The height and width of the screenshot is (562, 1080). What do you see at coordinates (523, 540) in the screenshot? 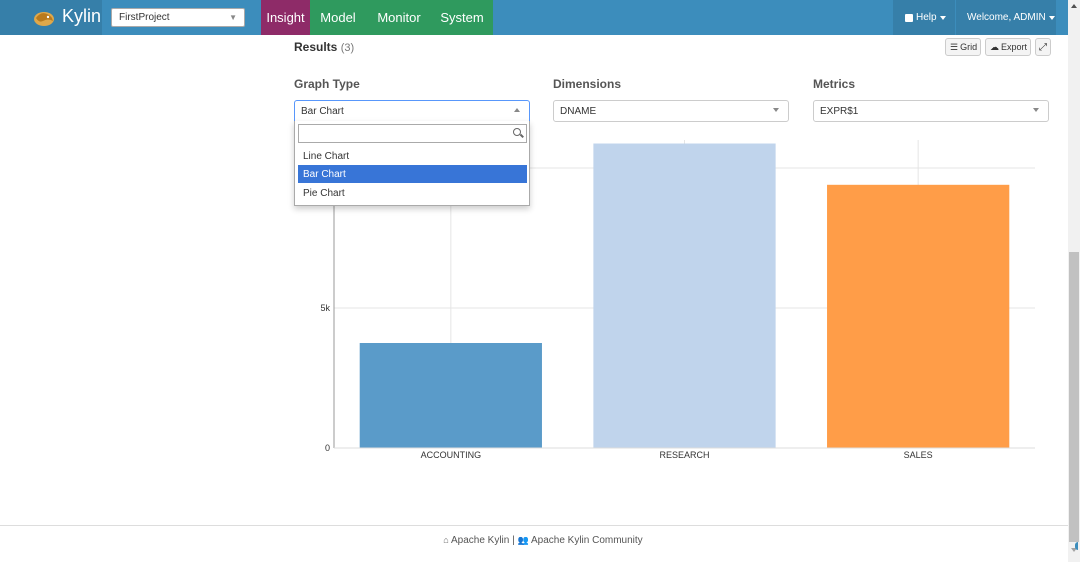
I see `users-icon: 👥` at bounding box center [523, 540].